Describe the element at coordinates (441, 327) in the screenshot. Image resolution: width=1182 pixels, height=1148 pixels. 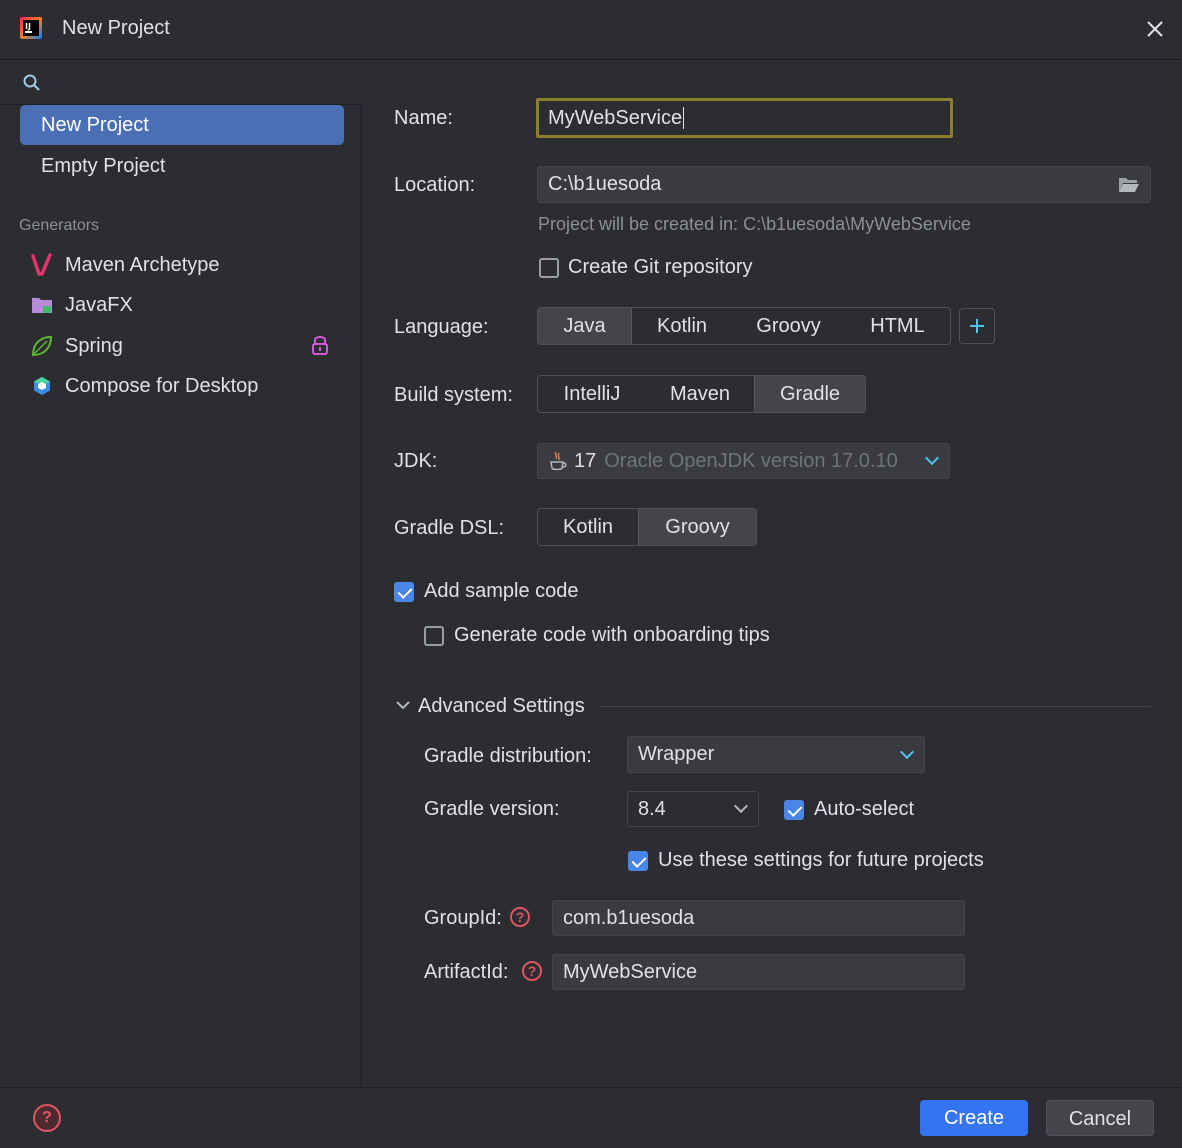
I see `language-label: Language:` at that location.